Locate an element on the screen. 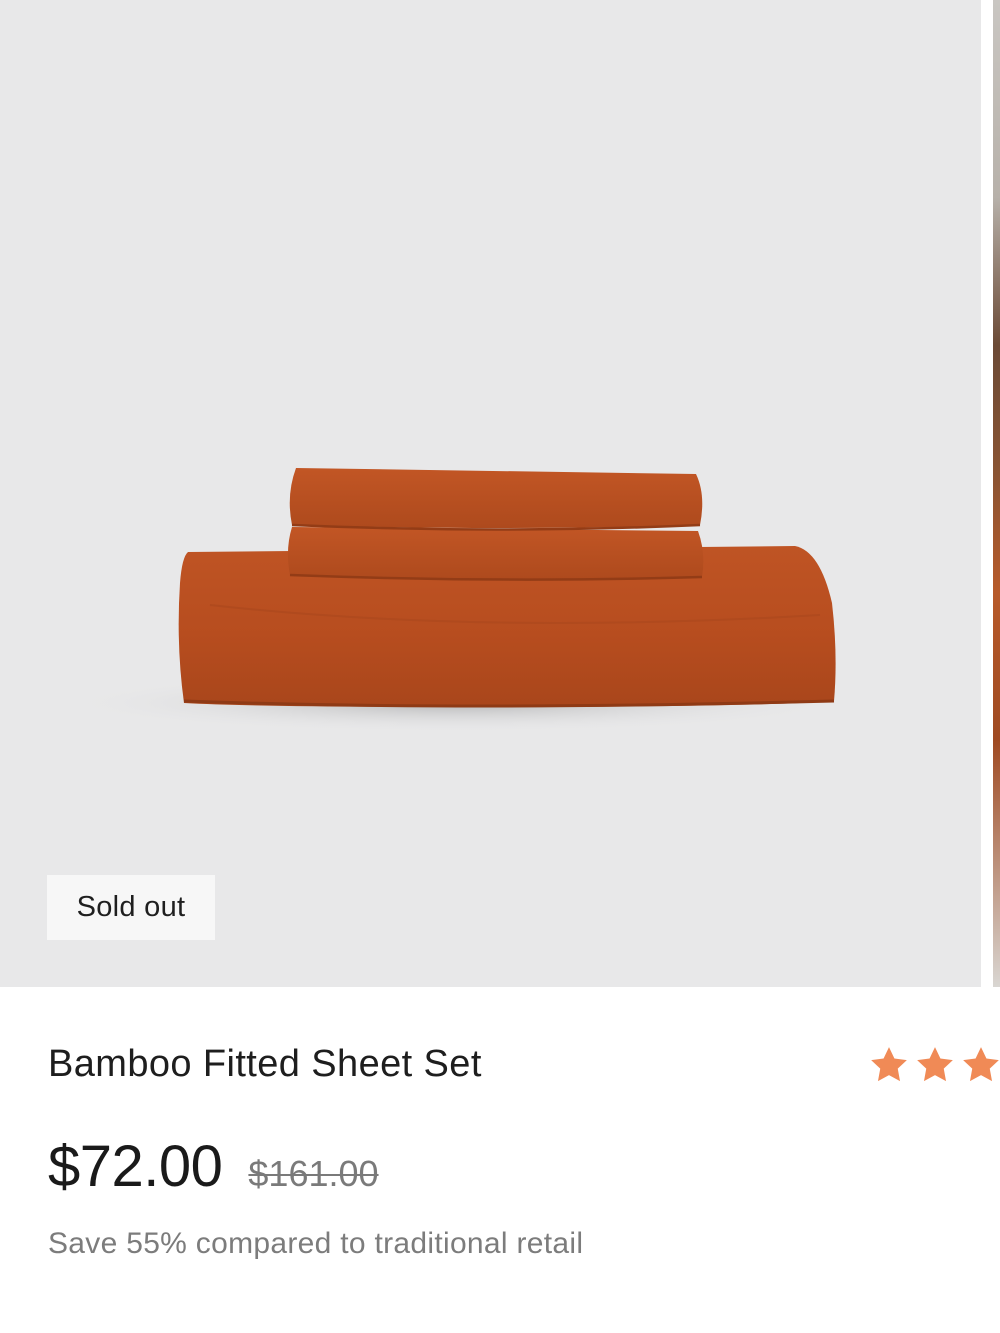 The image size is (1000, 1333). savings-note: Save 55% compared to traditional retail is located at coordinates (316, 1243).